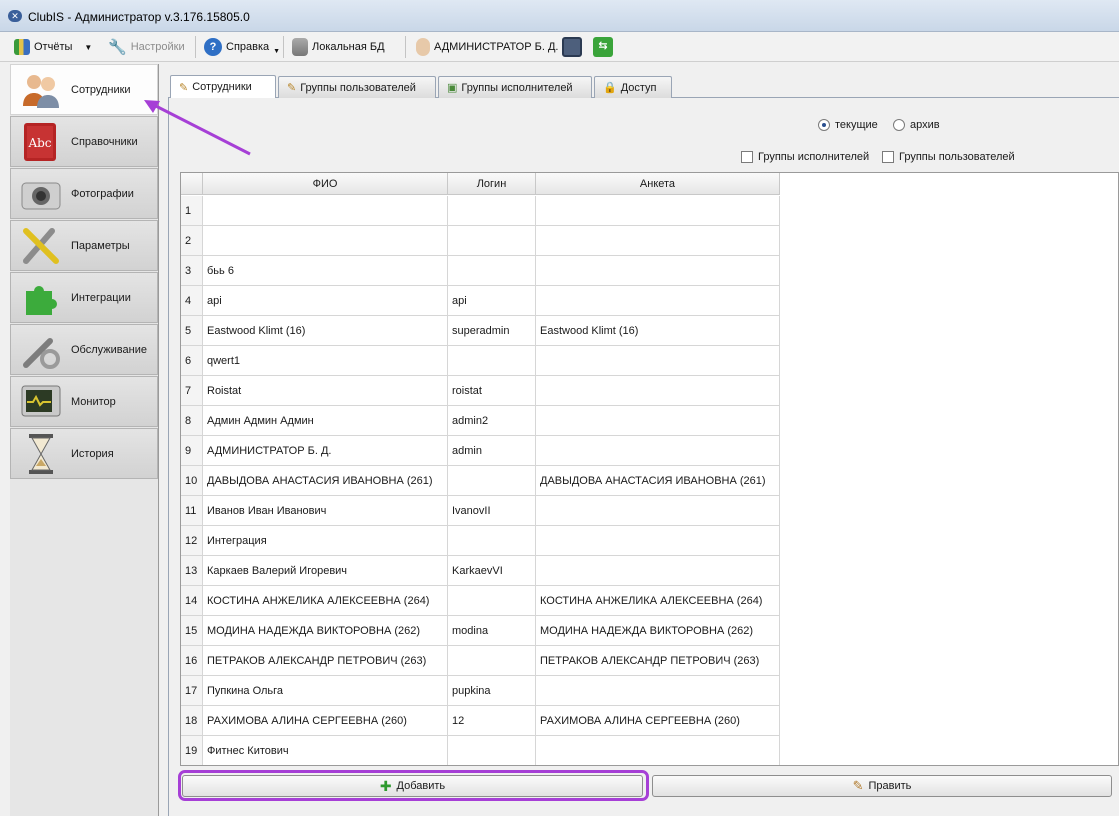 The image size is (1119, 816). Describe the element at coordinates (84, 89) in the screenshot. I see `sidebar-item-employees: Сотрудники` at that location.